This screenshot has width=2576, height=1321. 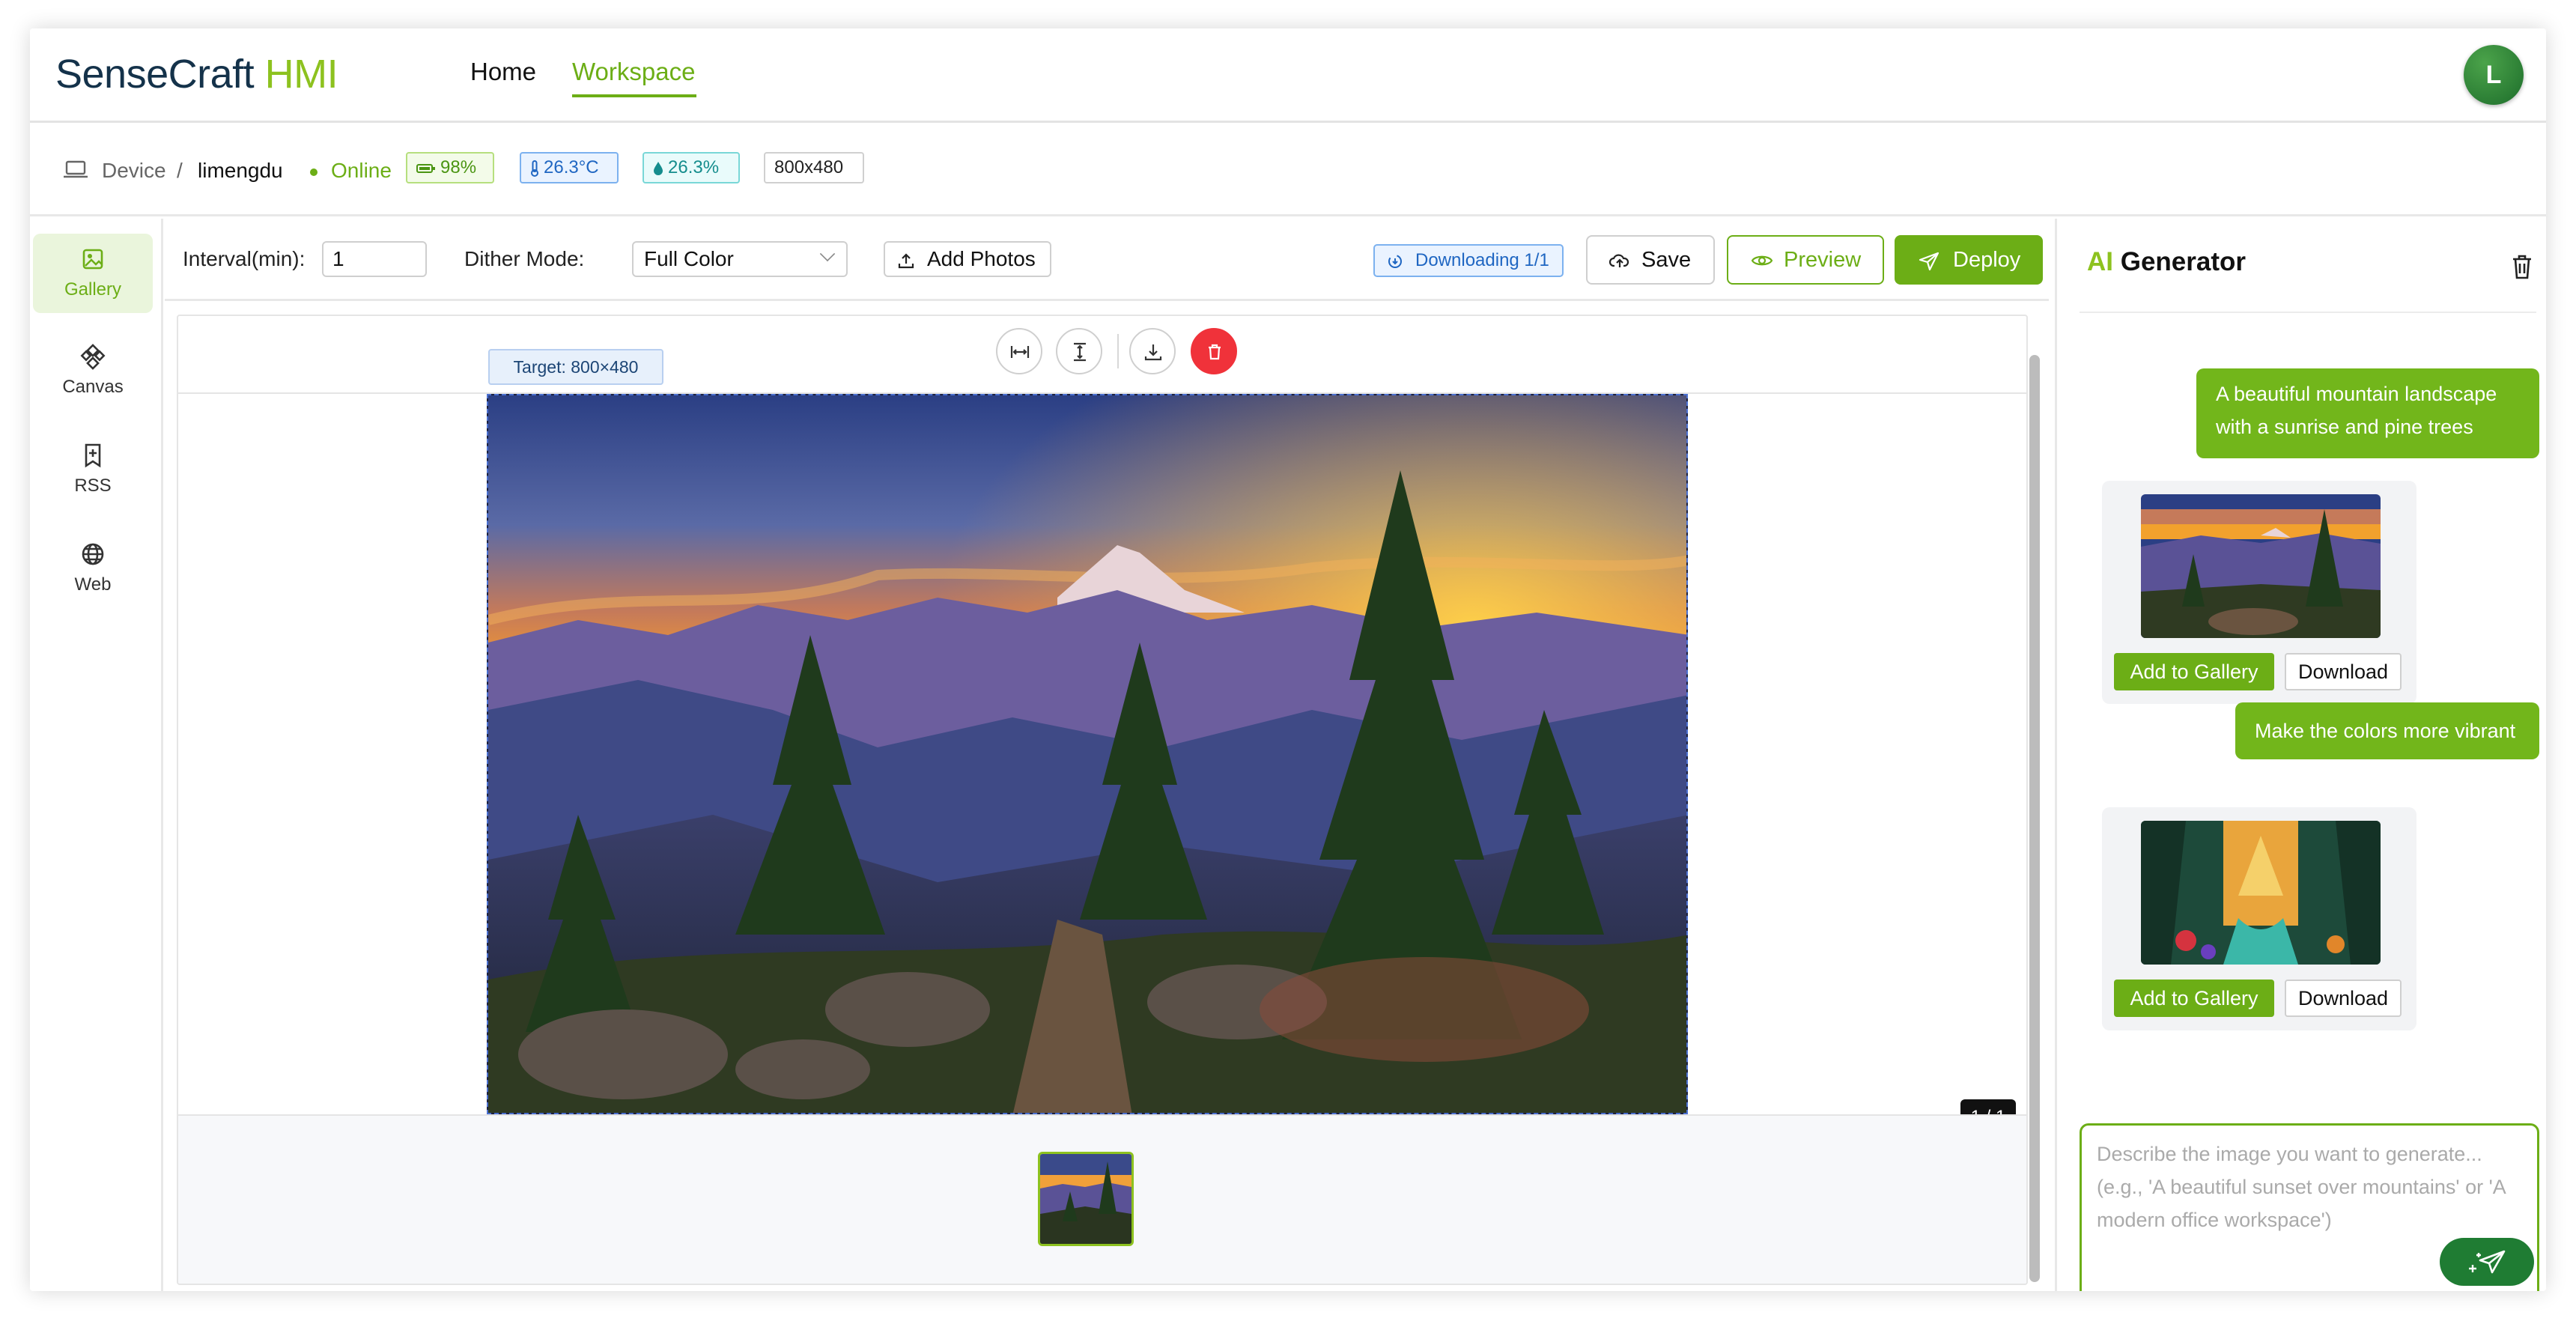 I want to click on downloading-status-badge: Downloading 1/1, so click(x=1468, y=260).